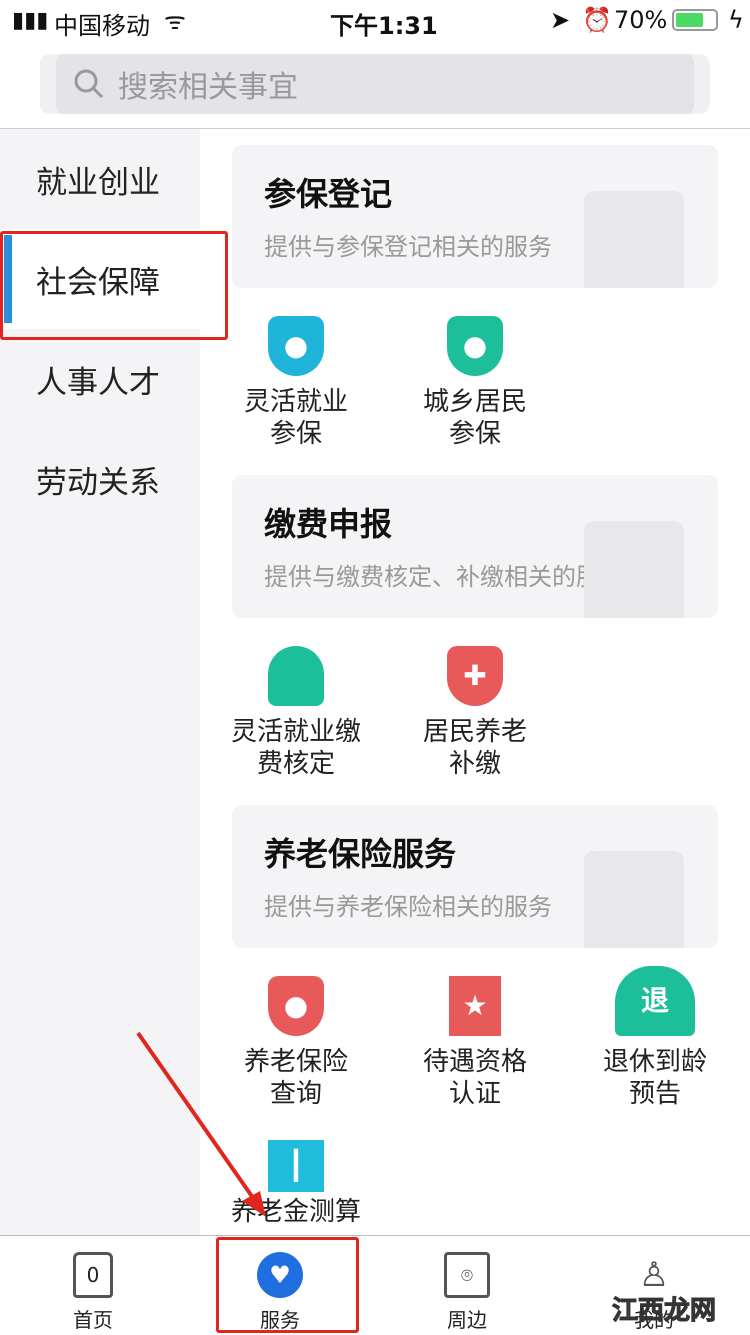  Describe the element at coordinates (655, 1038) in the screenshot. I see `service-retirement-notice: 退退休到龄 预告` at that location.